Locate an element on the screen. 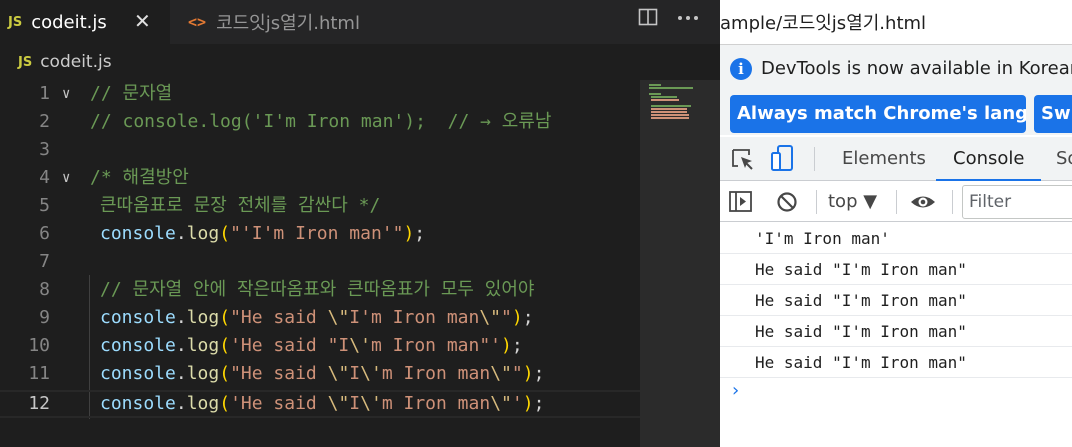  code-text: console.log("'I'm Iron man'"); is located at coordinates (263, 233).